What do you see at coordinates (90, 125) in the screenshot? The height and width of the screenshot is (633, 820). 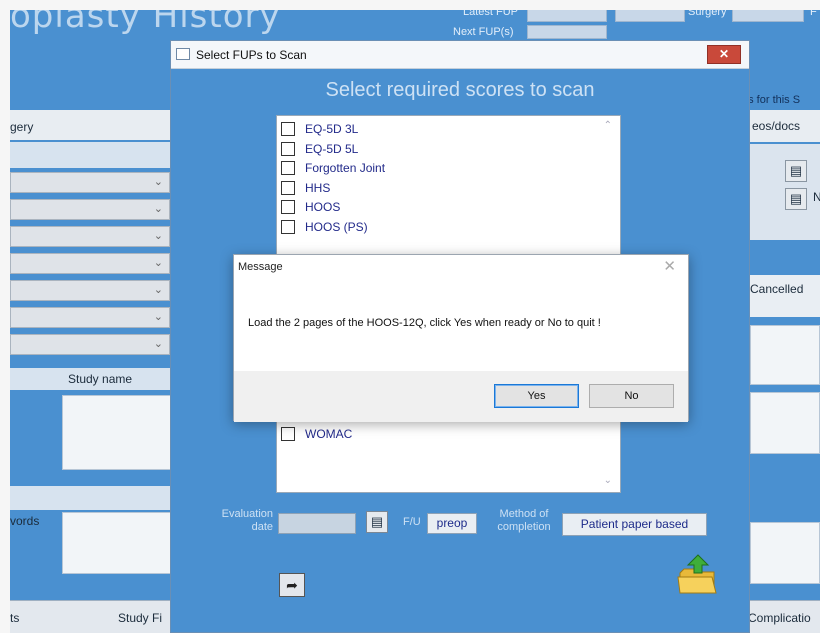 I see `left-tab-strip` at bounding box center [90, 125].